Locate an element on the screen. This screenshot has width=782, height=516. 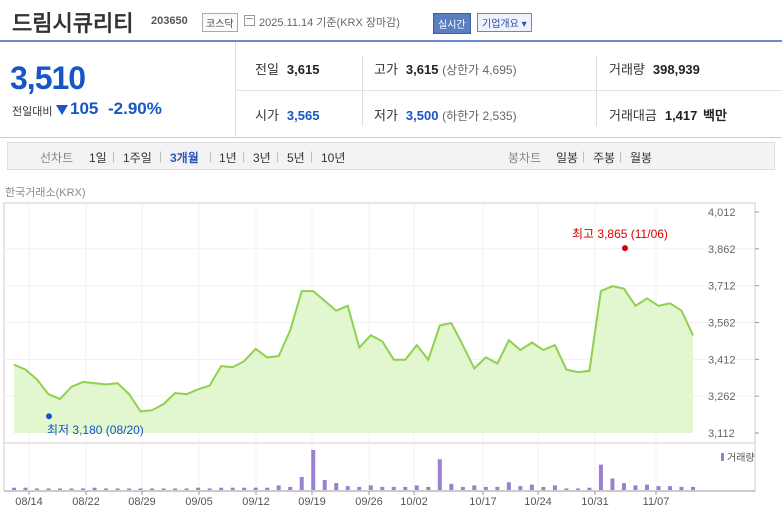
y-tick-label: 3,112 is located at coordinates (721, 434).